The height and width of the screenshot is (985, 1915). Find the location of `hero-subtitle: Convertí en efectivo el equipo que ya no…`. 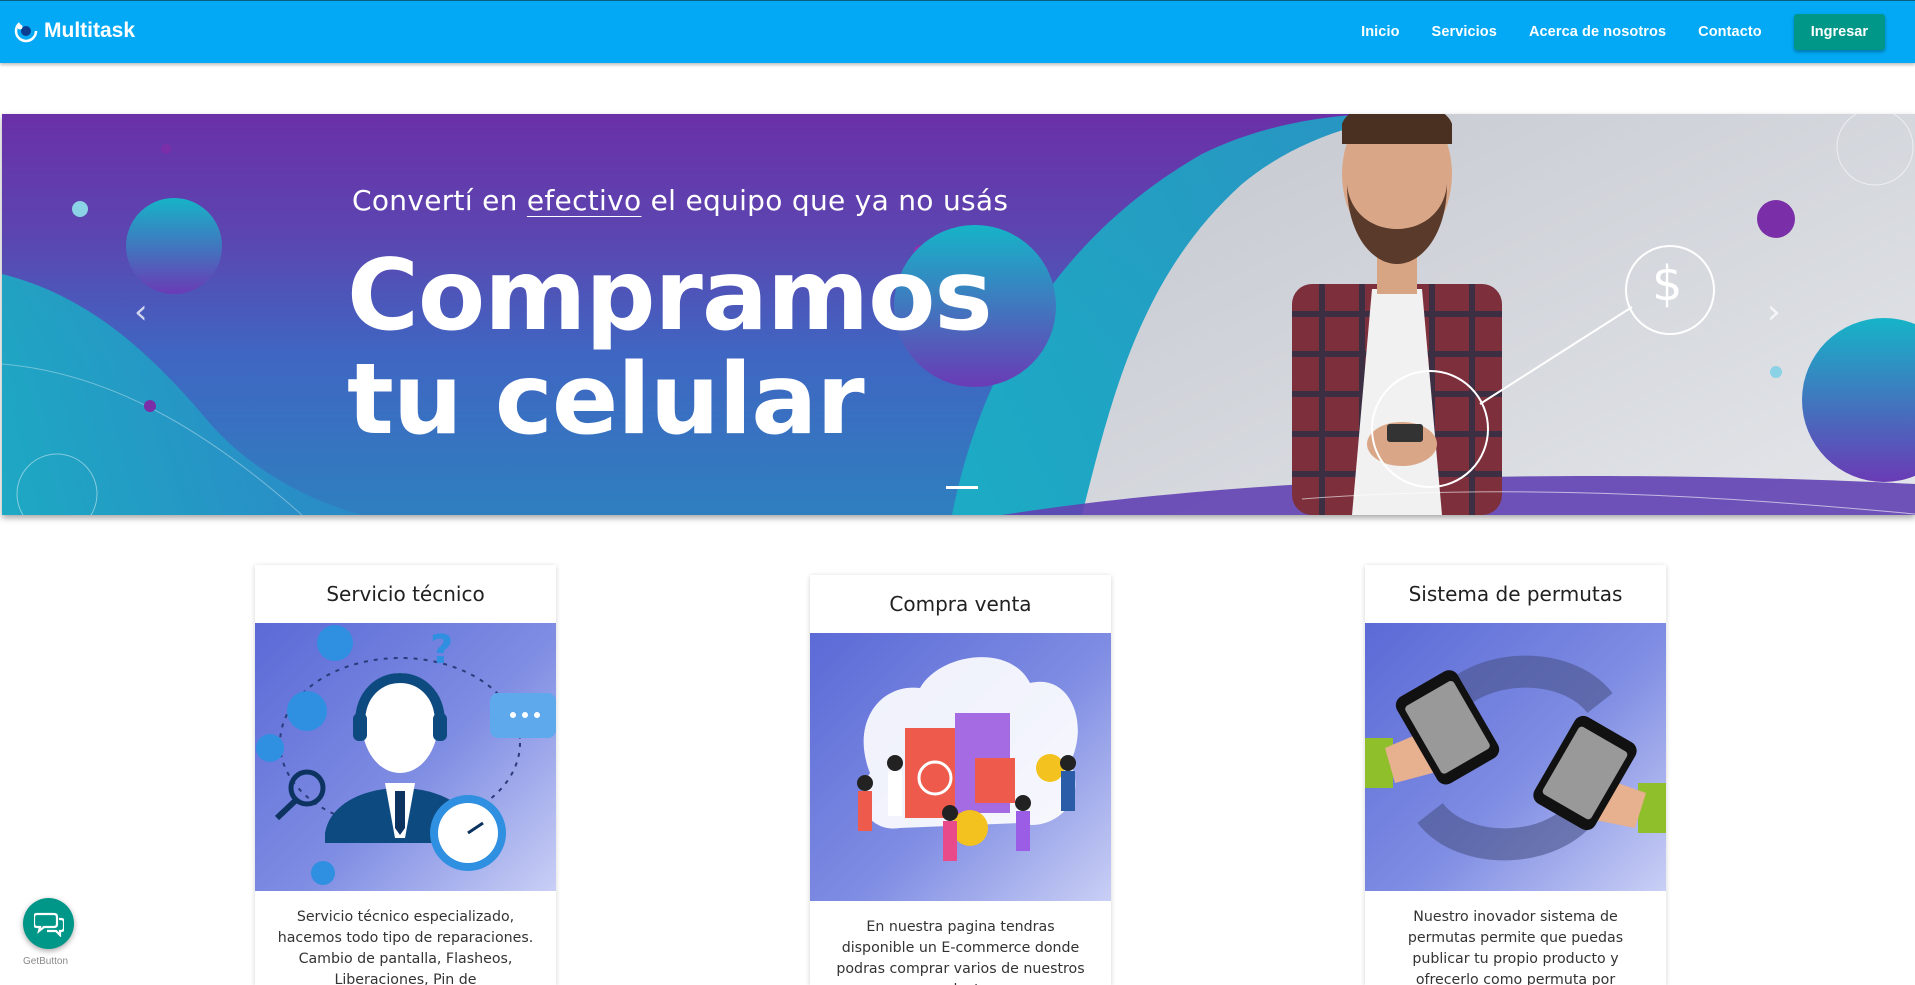

hero-subtitle: Convertí en efectivo el equipo que ya no… is located at coordinates (680, 200).